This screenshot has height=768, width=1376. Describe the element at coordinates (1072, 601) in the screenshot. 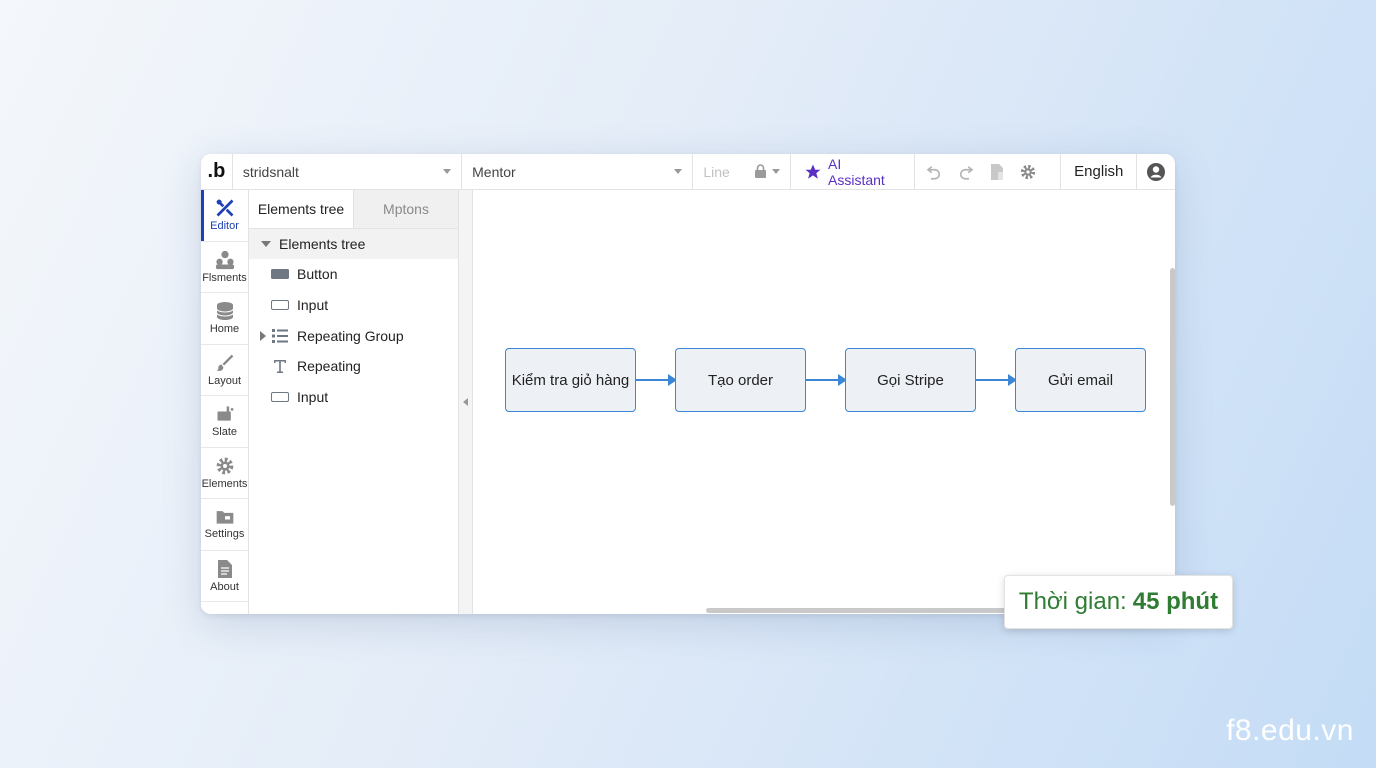

I see `time-badge-prefix: Thời gian:` at that location.